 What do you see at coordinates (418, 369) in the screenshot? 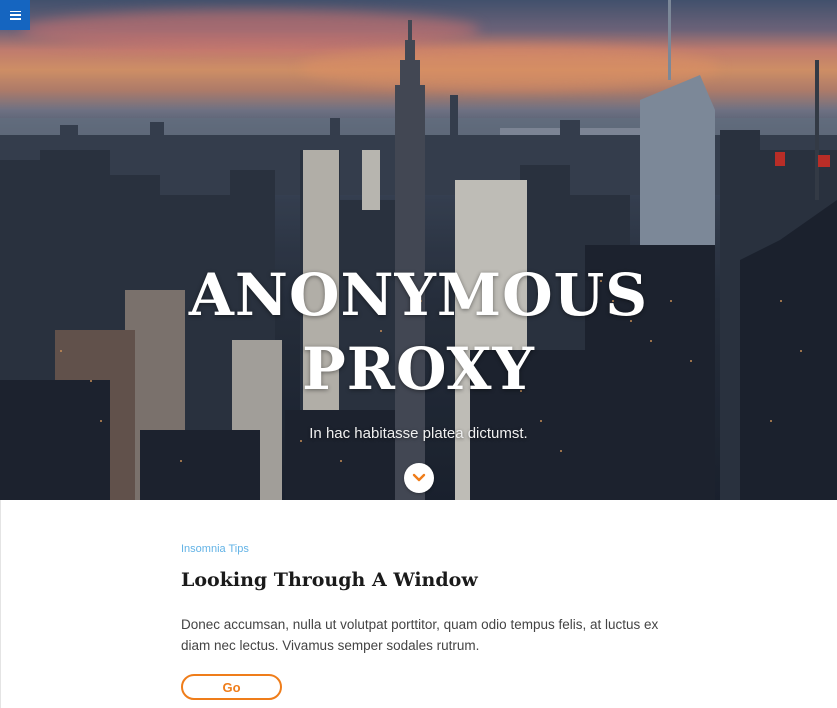
I see `hero-title-line2: PROXY` at bounding box center [418, 369].